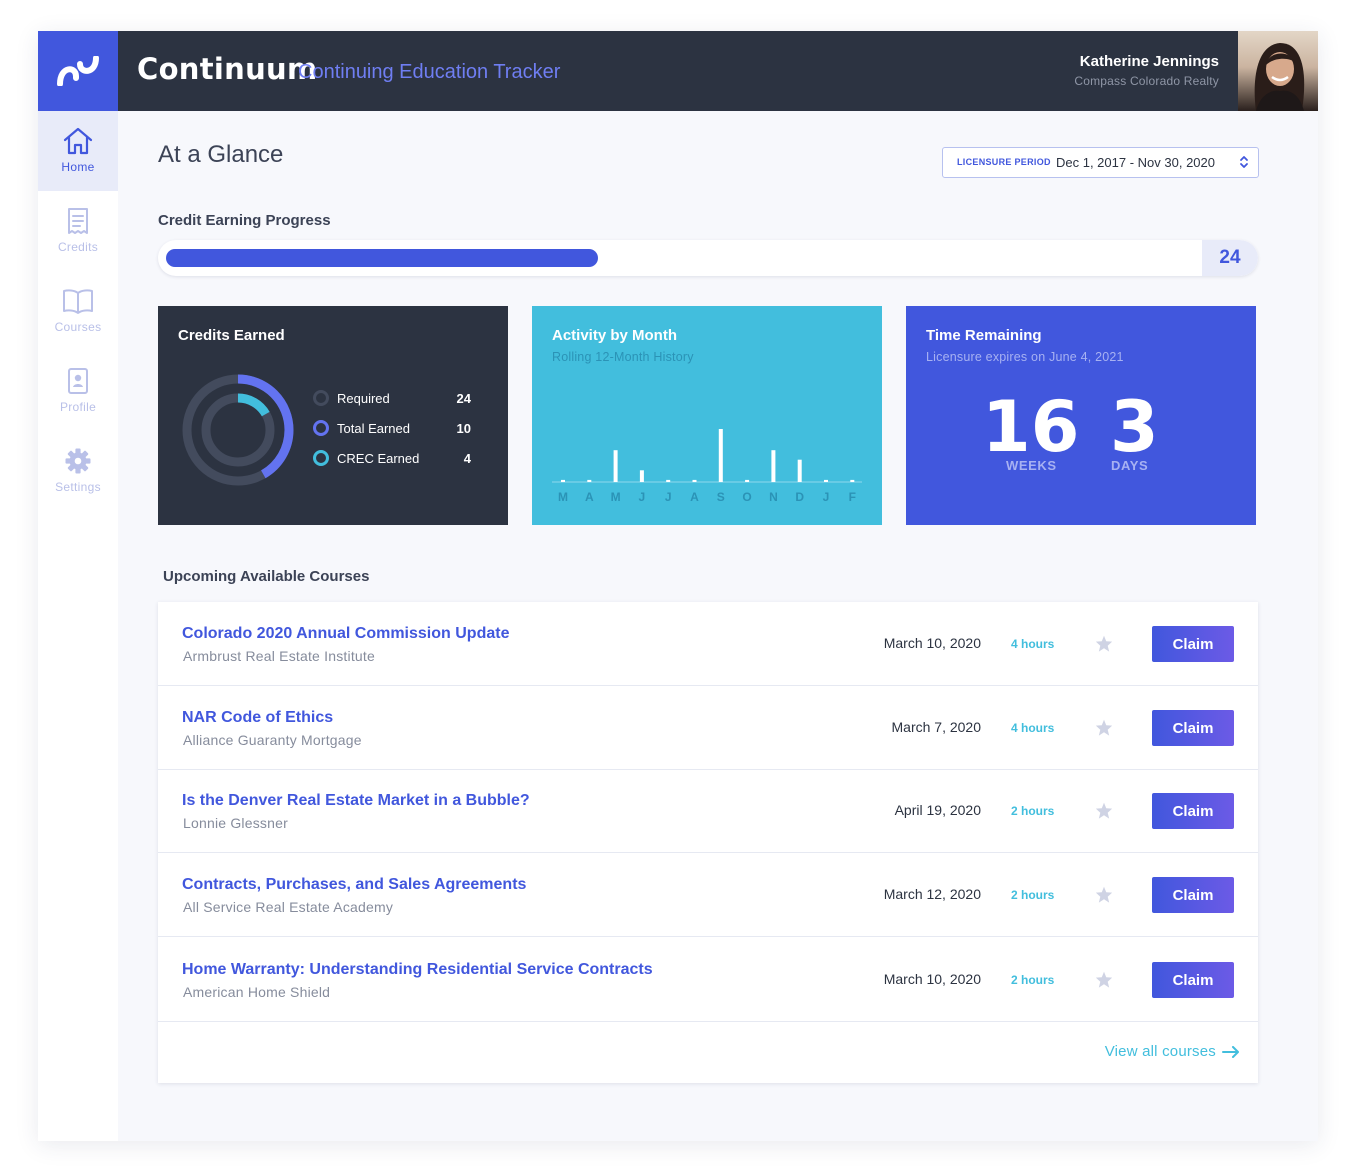 This screenshot has width=1351, height=1171. What do you see at coordinates (266, 576) in the screenshot?
I see `courses-heading: Upcoming Available Courses` at bounding box center [266, 576].